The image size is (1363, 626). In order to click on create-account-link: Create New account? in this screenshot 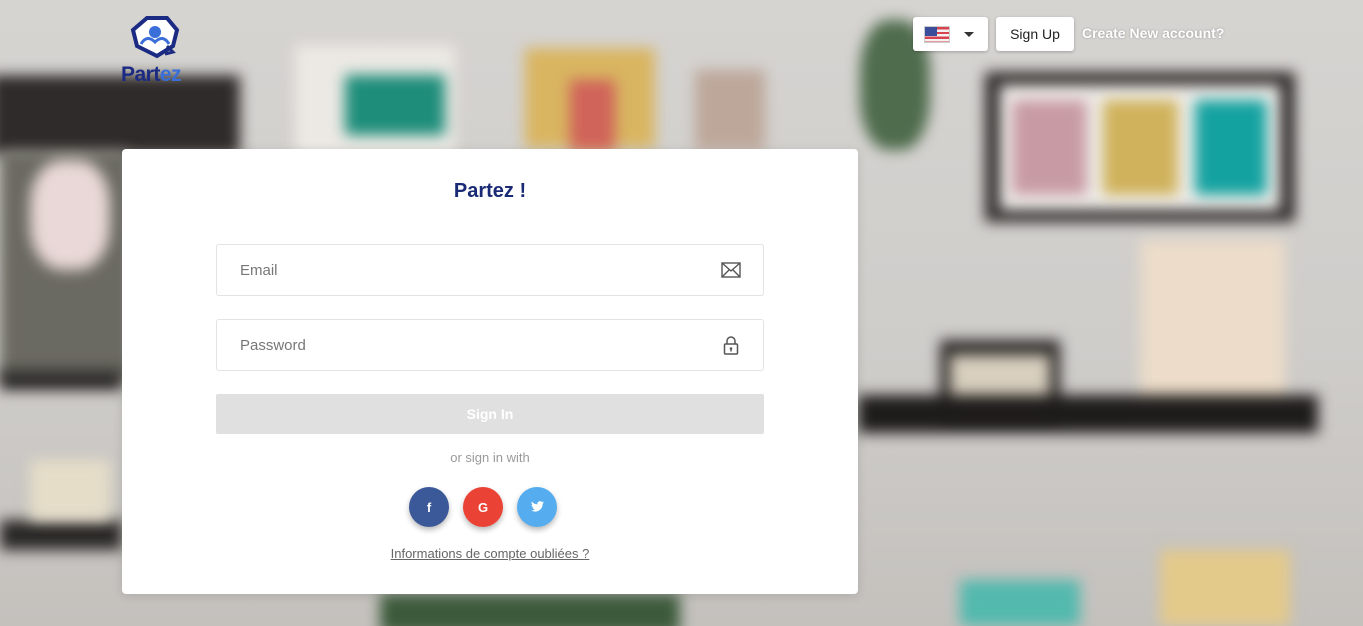, I will do `click(1153, 33)`.